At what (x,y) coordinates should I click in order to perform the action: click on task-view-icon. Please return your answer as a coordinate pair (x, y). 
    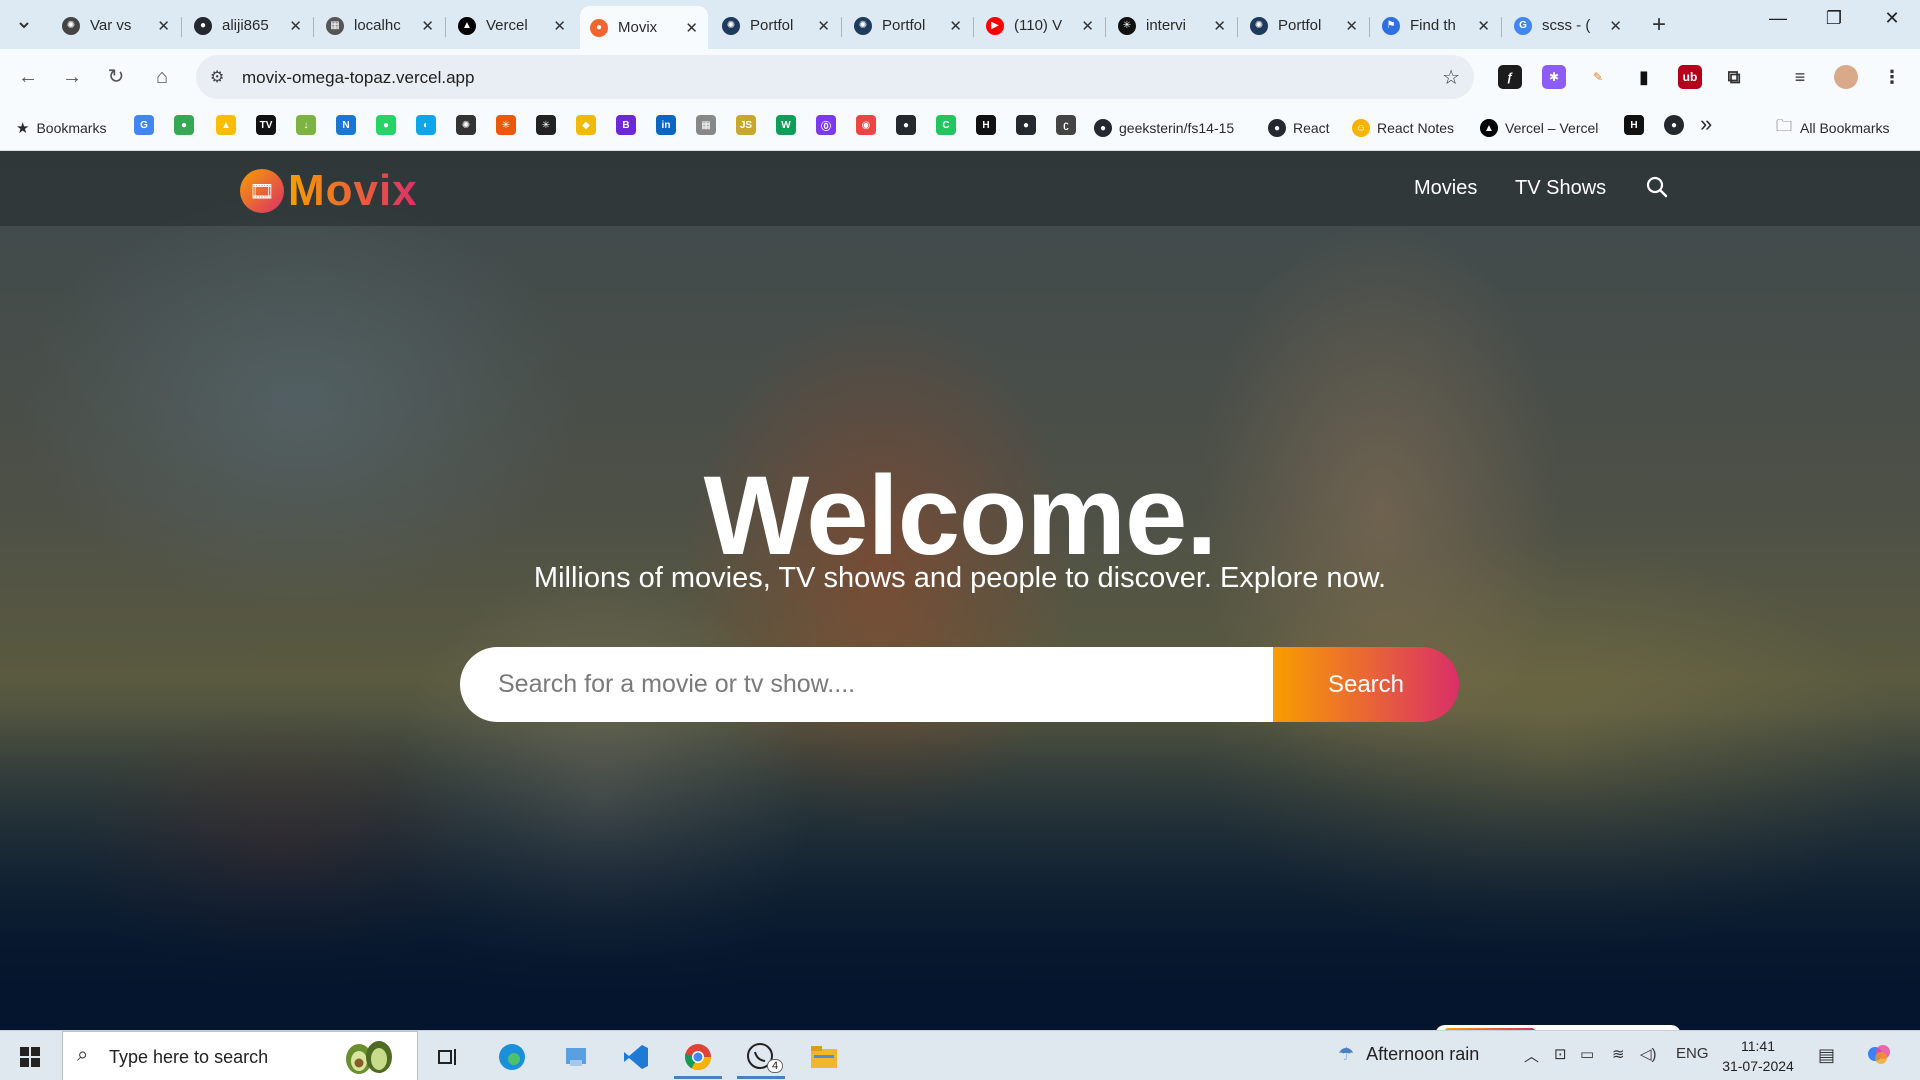
    Looking at the image, I should click on (448, 1057).